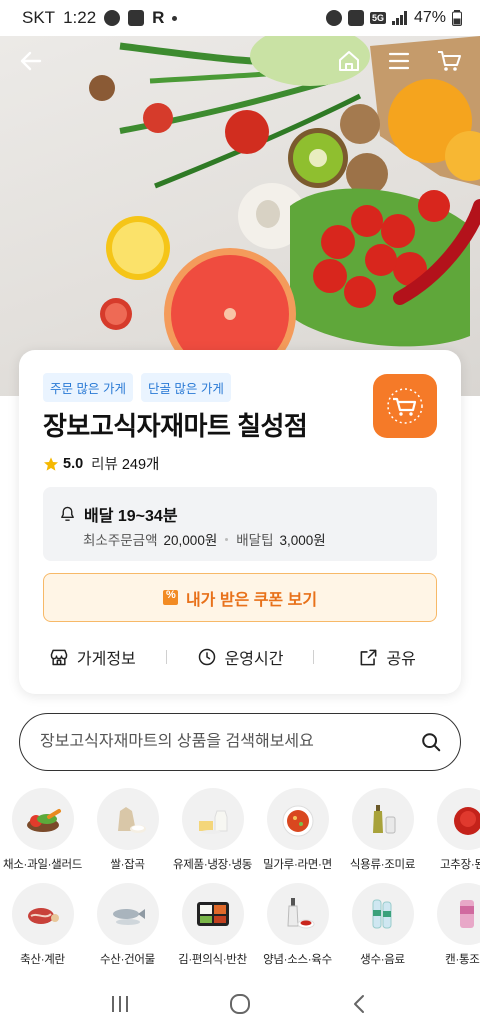 The height and width of the screenshot is (1030, 480). Describe the element at coordinates (42, 960) in the screenshot. I see `category-label: 축산·계란` at that location.